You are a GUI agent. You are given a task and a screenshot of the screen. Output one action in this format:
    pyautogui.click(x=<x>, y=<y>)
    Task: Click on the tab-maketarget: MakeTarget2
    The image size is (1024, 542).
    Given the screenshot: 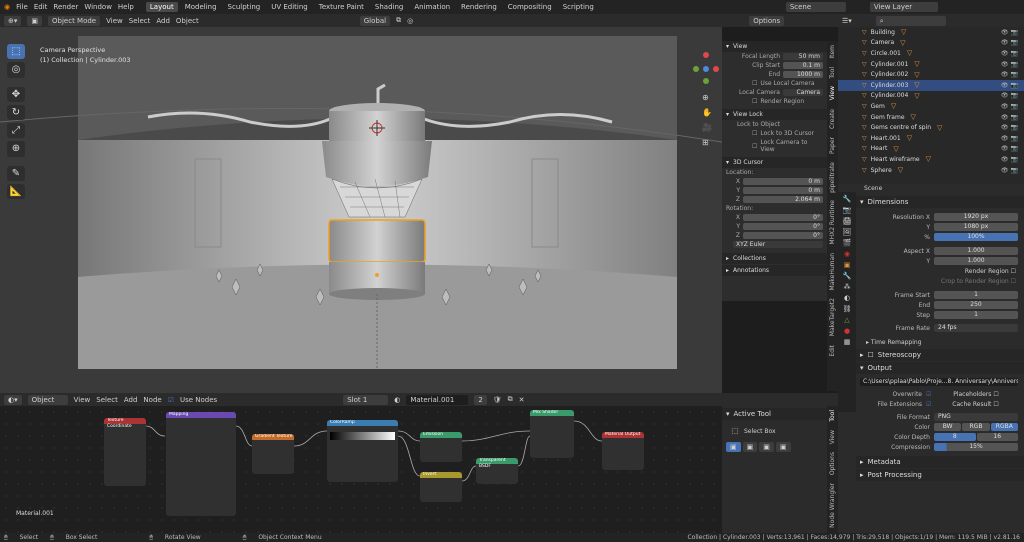 What is the action you would take?
    pyautogui.click(x=832, y=317)
    